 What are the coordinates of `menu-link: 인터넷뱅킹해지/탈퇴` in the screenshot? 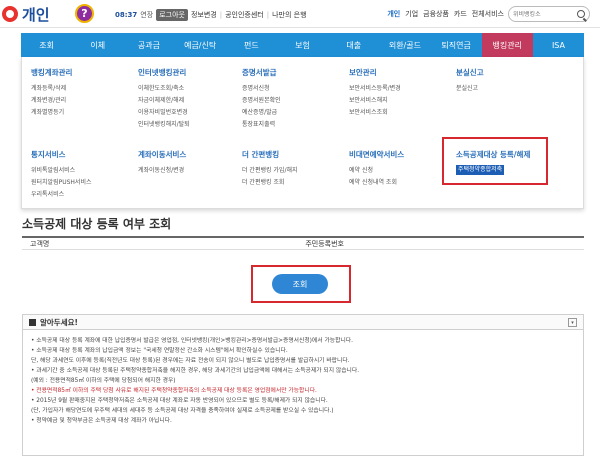 It's located at (164, 125).